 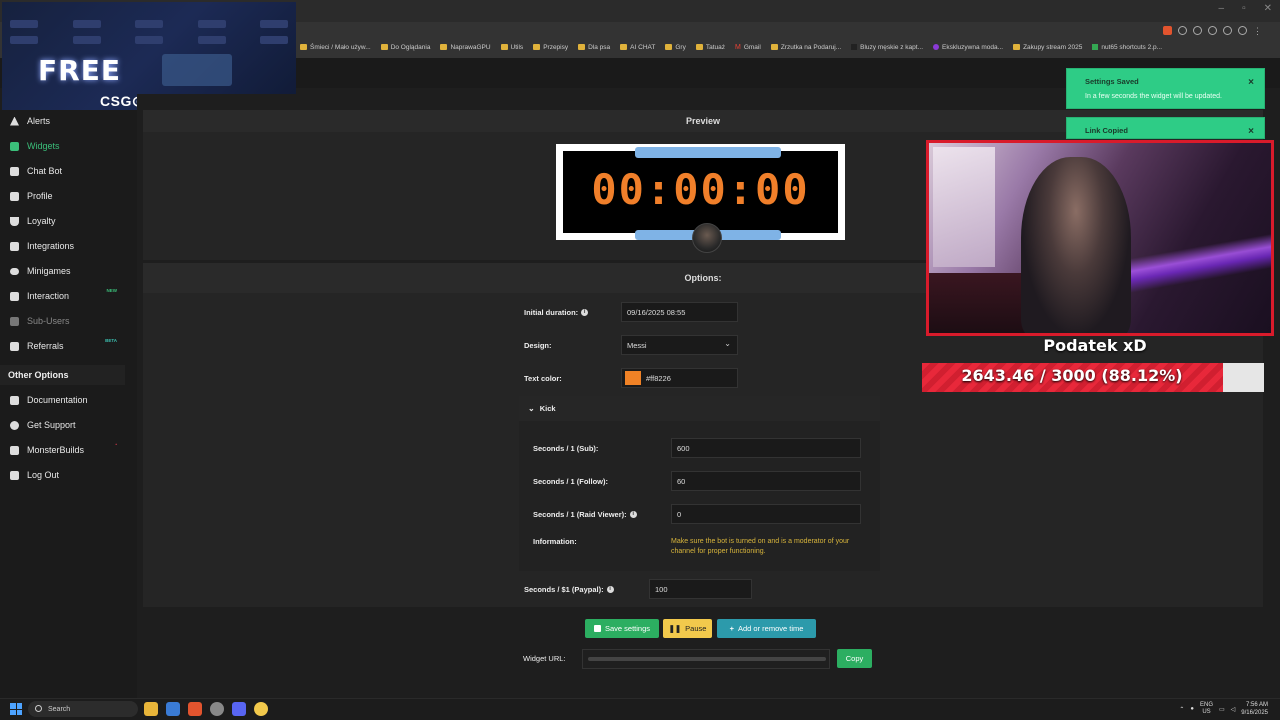 What do you see at coordinates (68, 171) in the screenshot?
I see `sidebar-item-chat-bot: Chat Bot` at bounding box center [68, 171].